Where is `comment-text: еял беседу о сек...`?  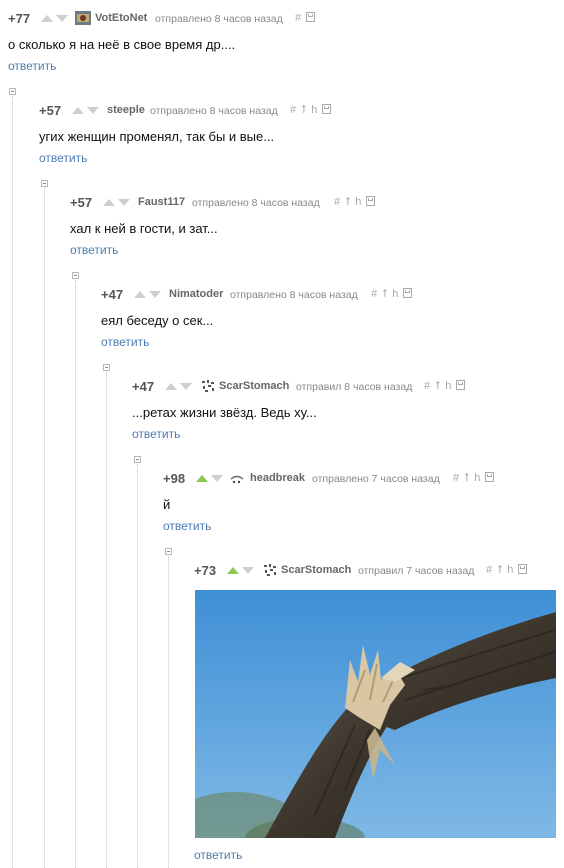
comment-text: еял беседу о сек... is located at coordinates (157, 320).